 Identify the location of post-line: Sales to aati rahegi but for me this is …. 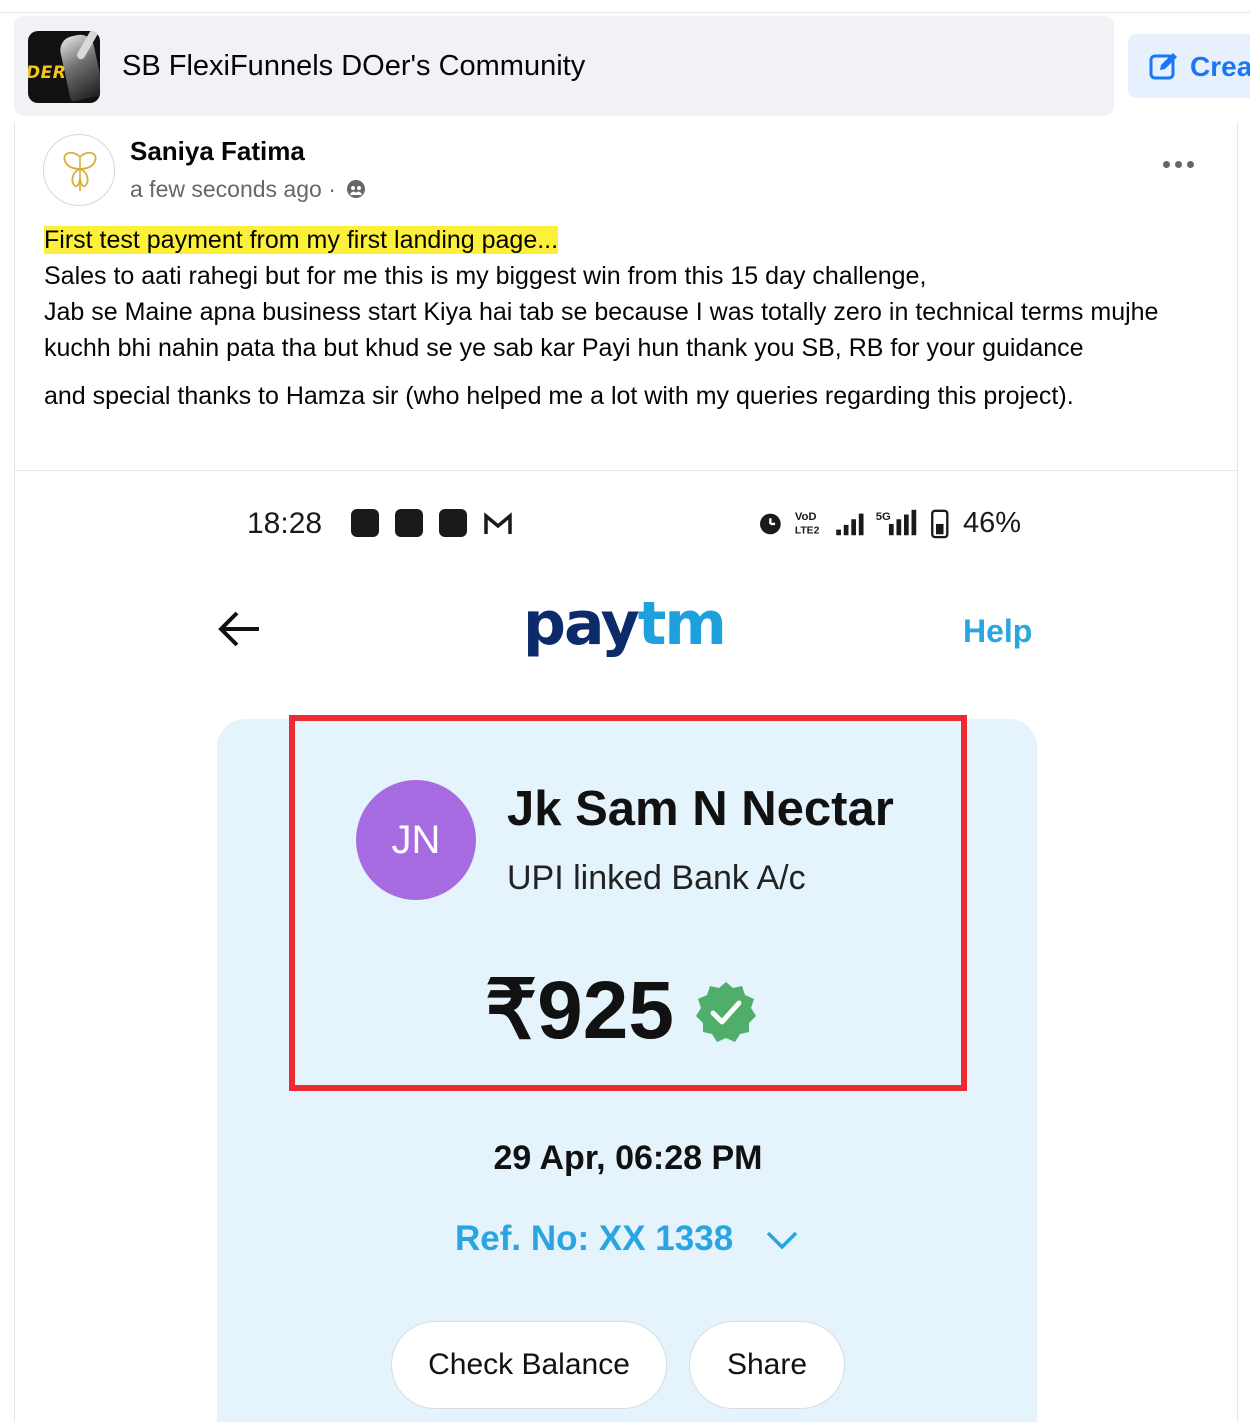
(485, 276).